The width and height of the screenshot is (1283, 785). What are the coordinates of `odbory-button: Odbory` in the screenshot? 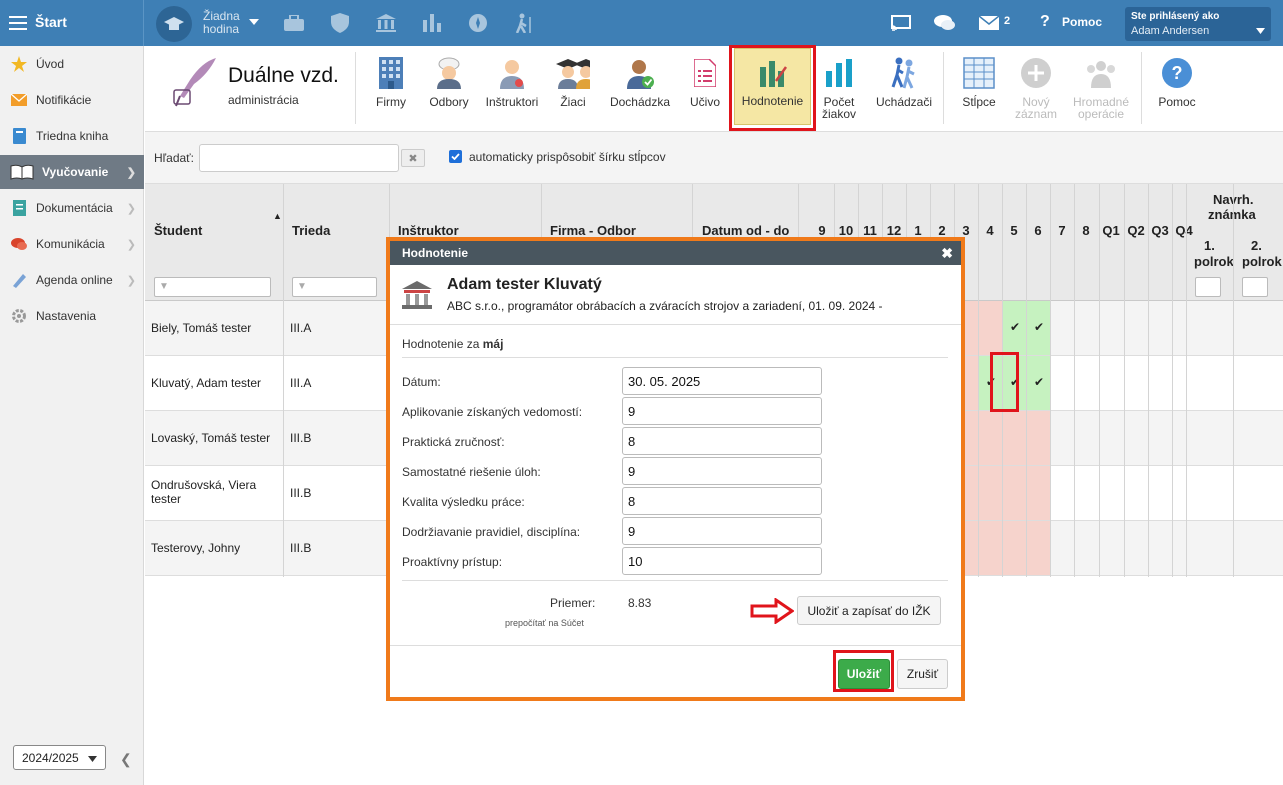 It's located at (449, 88).